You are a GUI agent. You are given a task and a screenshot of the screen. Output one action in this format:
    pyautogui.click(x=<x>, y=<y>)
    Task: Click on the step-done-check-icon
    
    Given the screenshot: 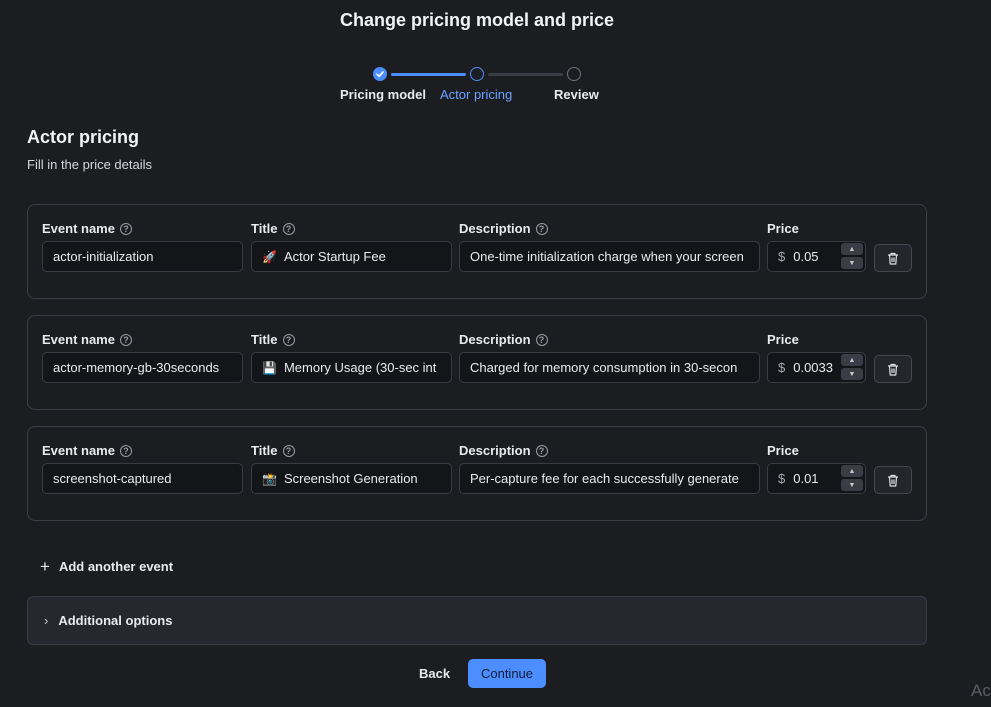 What is the action you would take?
    pyautogui.click(x=380, y=74)
    